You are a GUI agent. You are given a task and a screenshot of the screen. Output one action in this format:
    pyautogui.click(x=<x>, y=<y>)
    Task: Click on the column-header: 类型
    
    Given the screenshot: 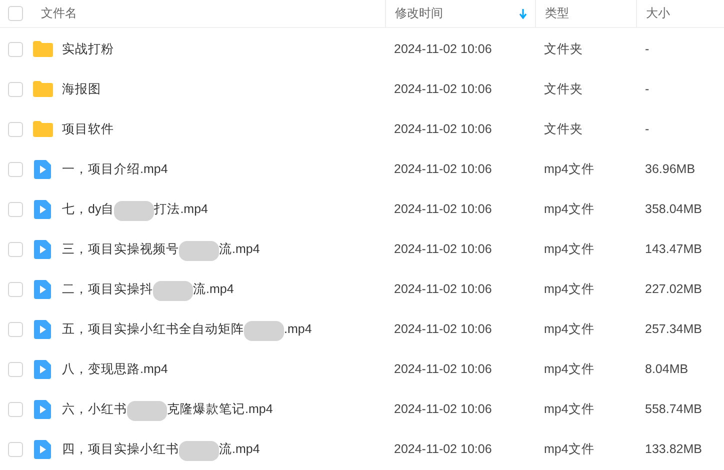 What is the action you would take?
    pyautogui.click(x=557, y=13)
    